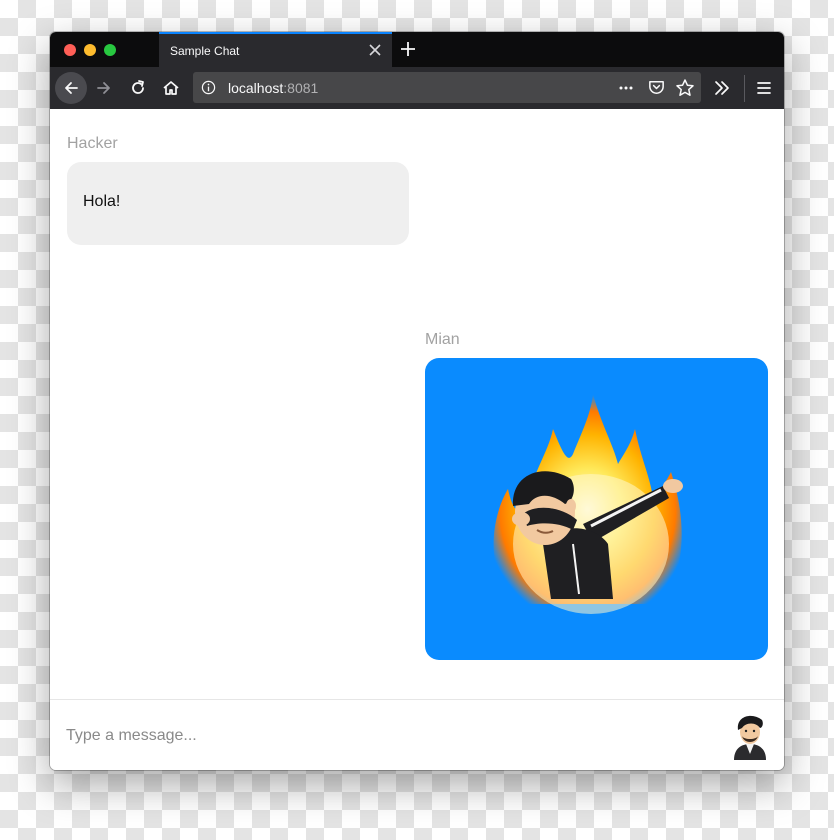  Describe the element at coordinates (275, 49) in the screenshot. I see `tab-sample-chat: Sample Chat` at that location.